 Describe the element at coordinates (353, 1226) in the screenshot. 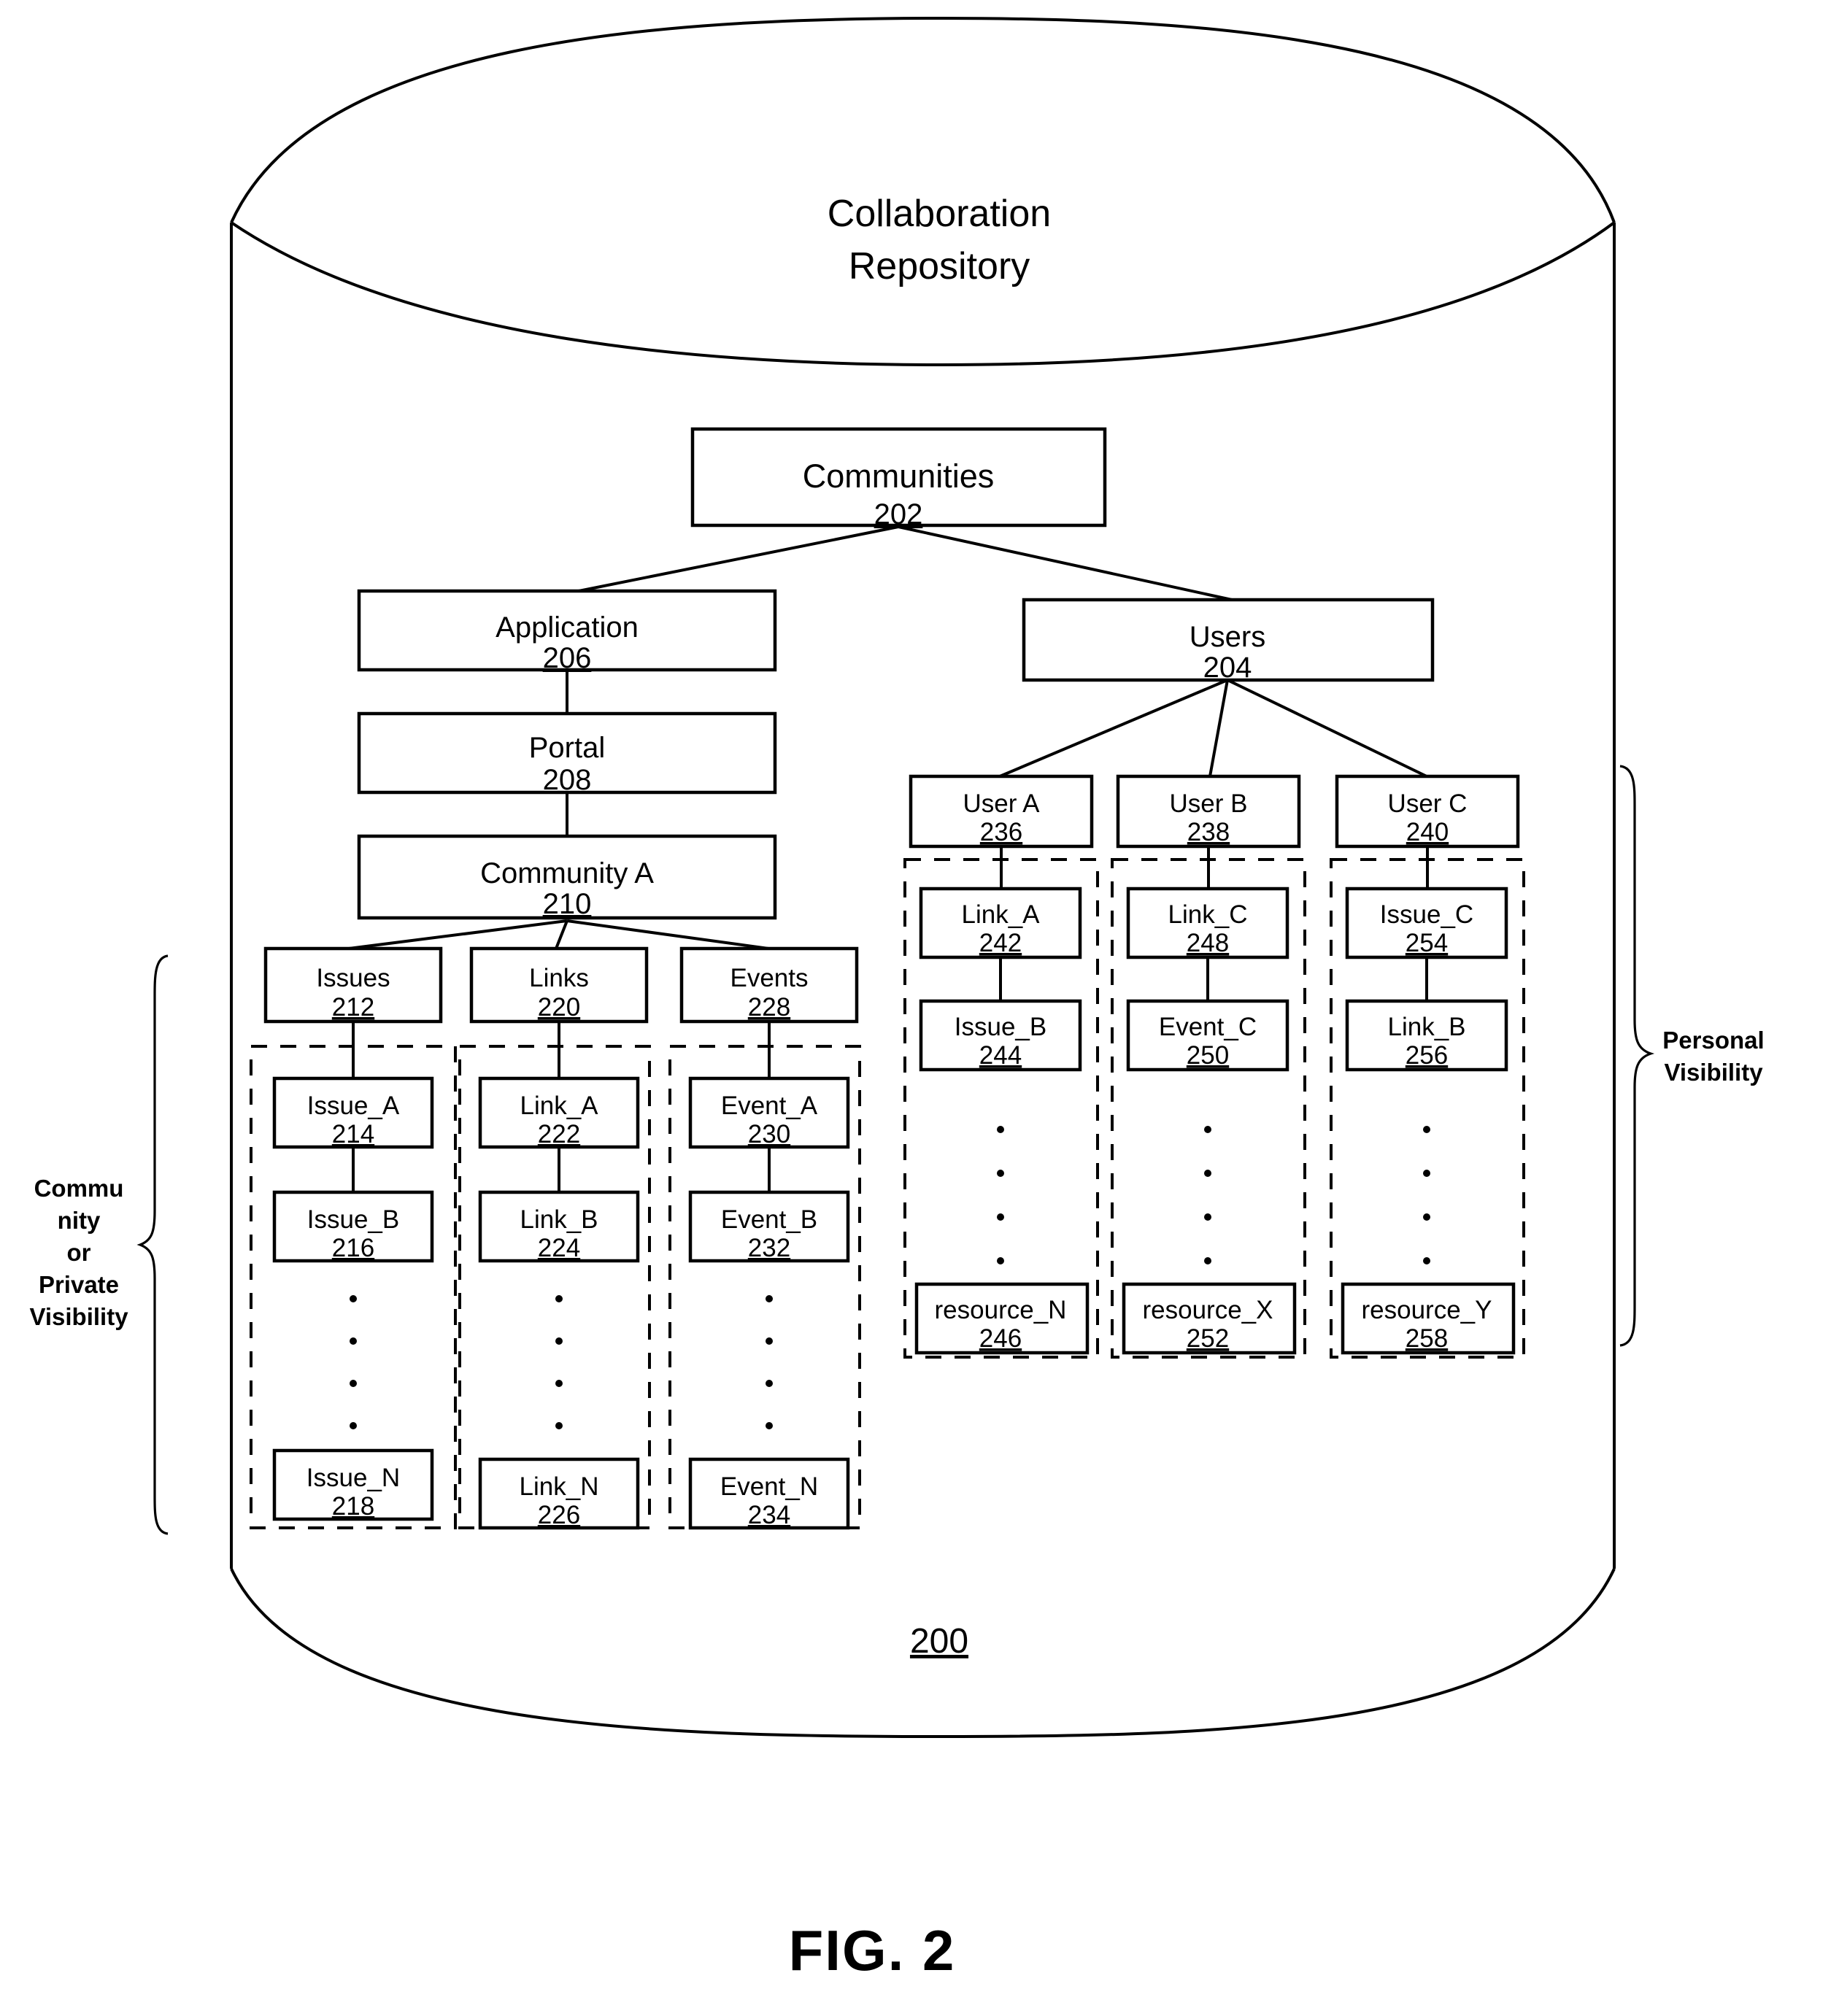

I see `issue-b-node: Issue_B 216` at that location.